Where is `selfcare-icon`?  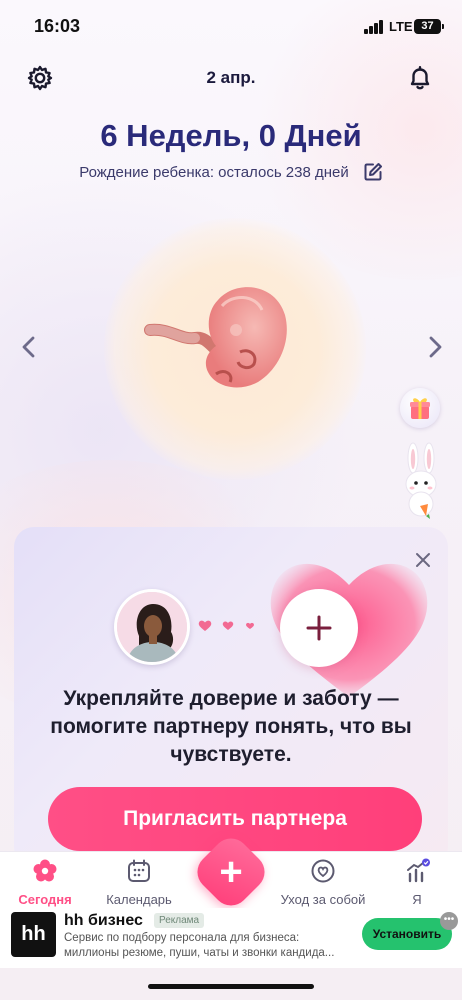 selfcare-icon is located at coordinates (323, 871).